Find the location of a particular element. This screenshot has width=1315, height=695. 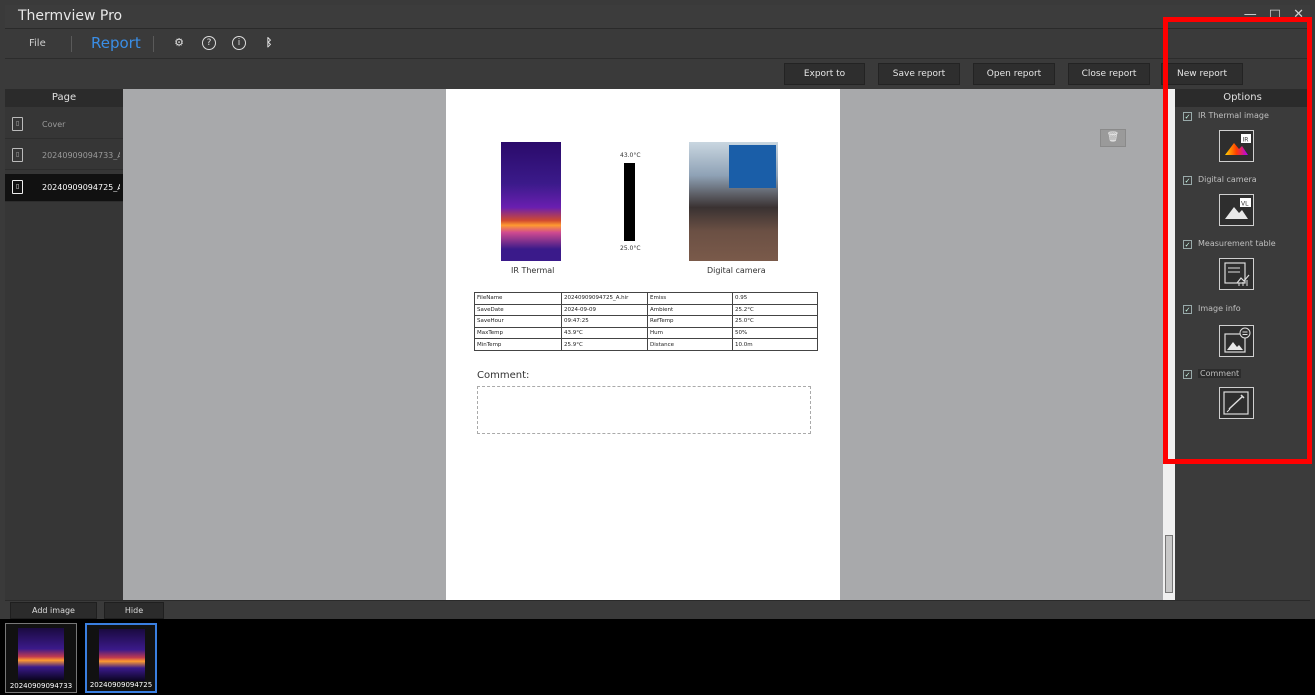

table-cell: 10.0m is located at coordinates (775, 344).